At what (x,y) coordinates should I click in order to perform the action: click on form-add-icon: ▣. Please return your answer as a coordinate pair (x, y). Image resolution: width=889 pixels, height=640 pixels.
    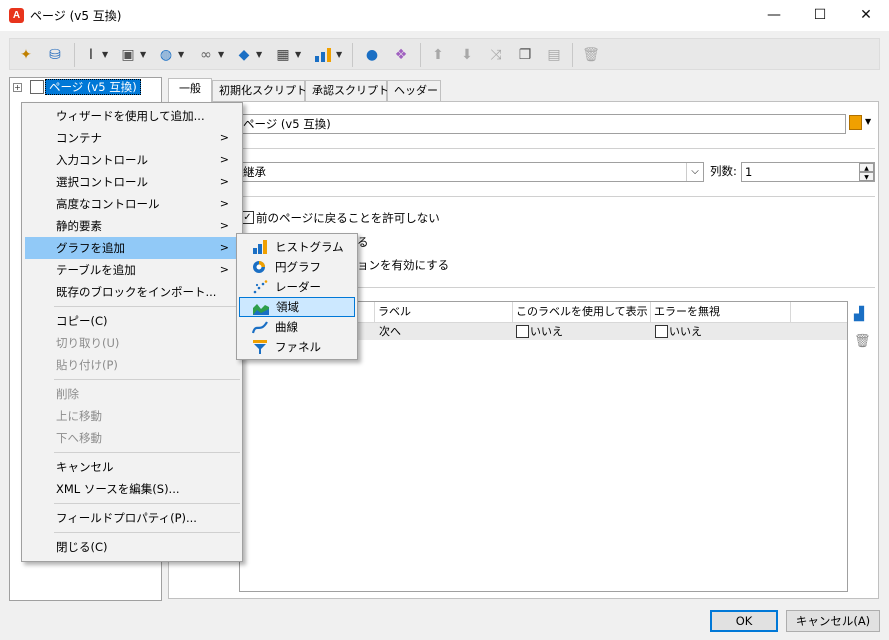
    Looking at the image, I should click on (128, 55).